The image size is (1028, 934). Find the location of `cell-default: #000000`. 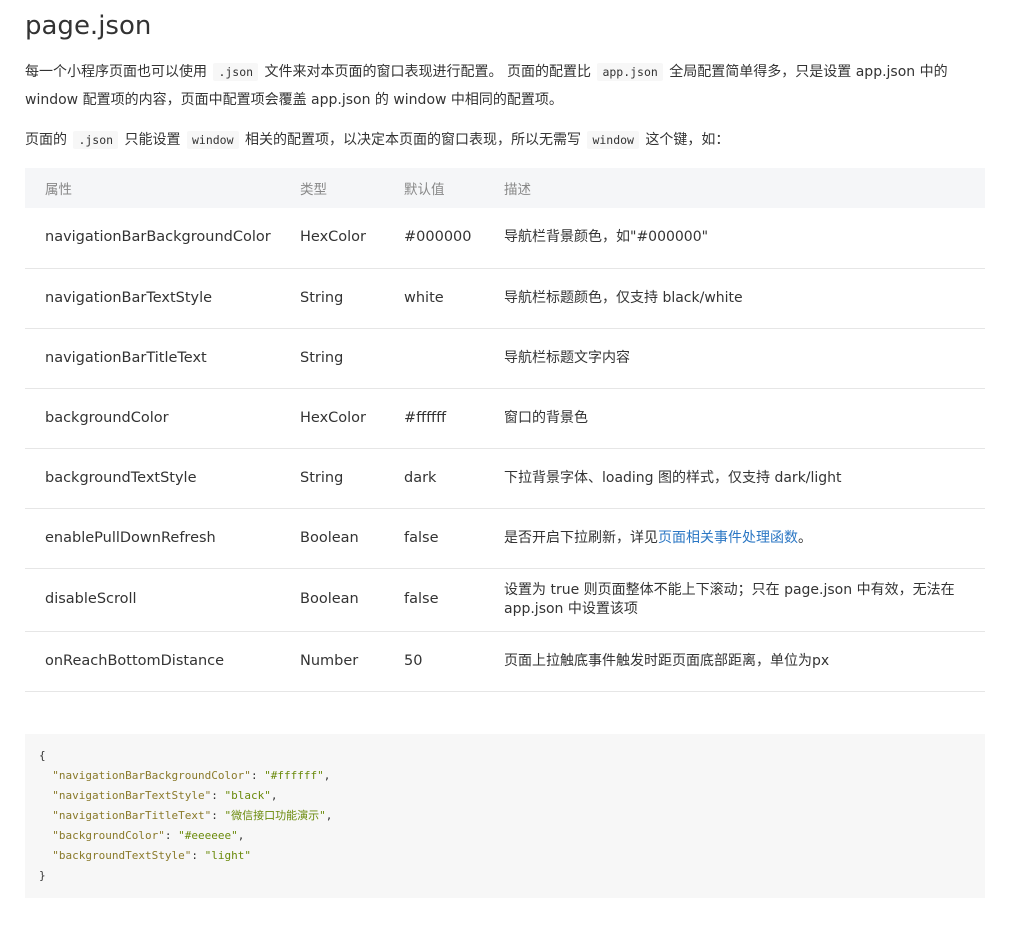

cell-default: #000000 is located at coordinates (434, 238).